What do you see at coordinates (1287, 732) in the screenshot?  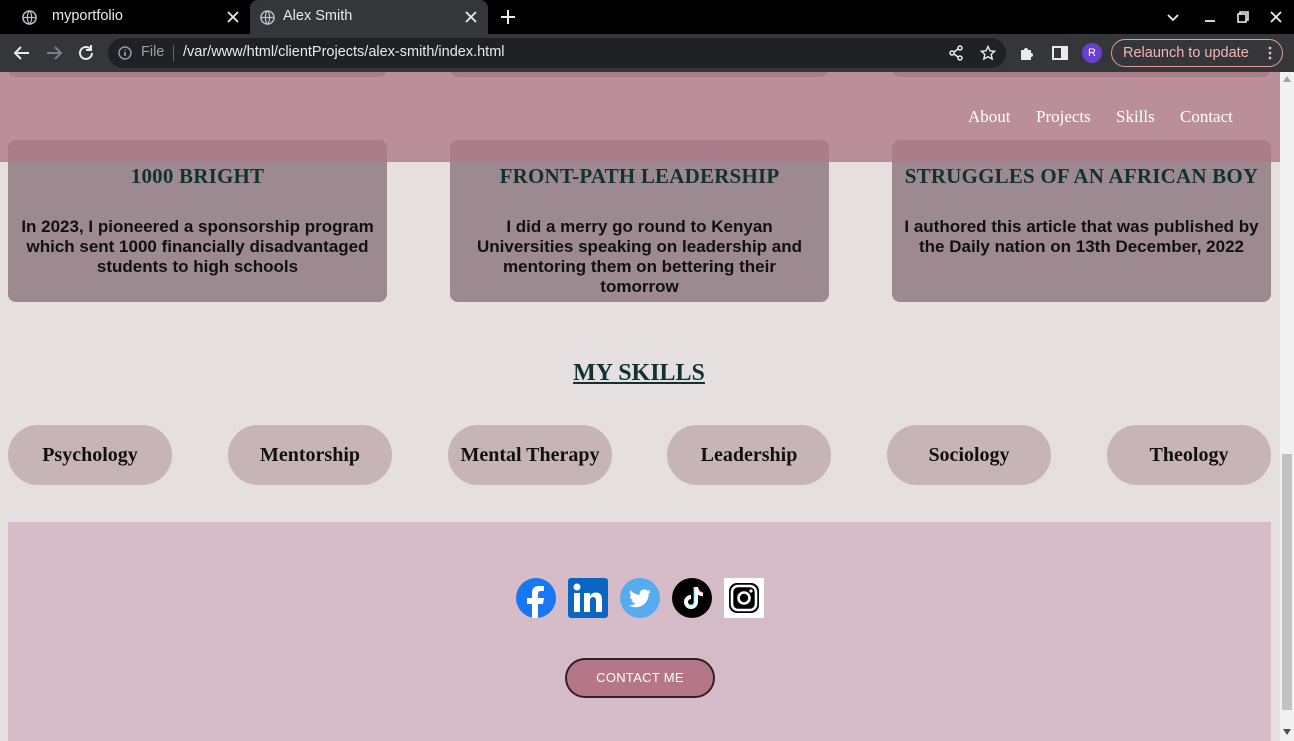 I see `scroll-down-arrow-icon` at bounding box center [1287, 732].